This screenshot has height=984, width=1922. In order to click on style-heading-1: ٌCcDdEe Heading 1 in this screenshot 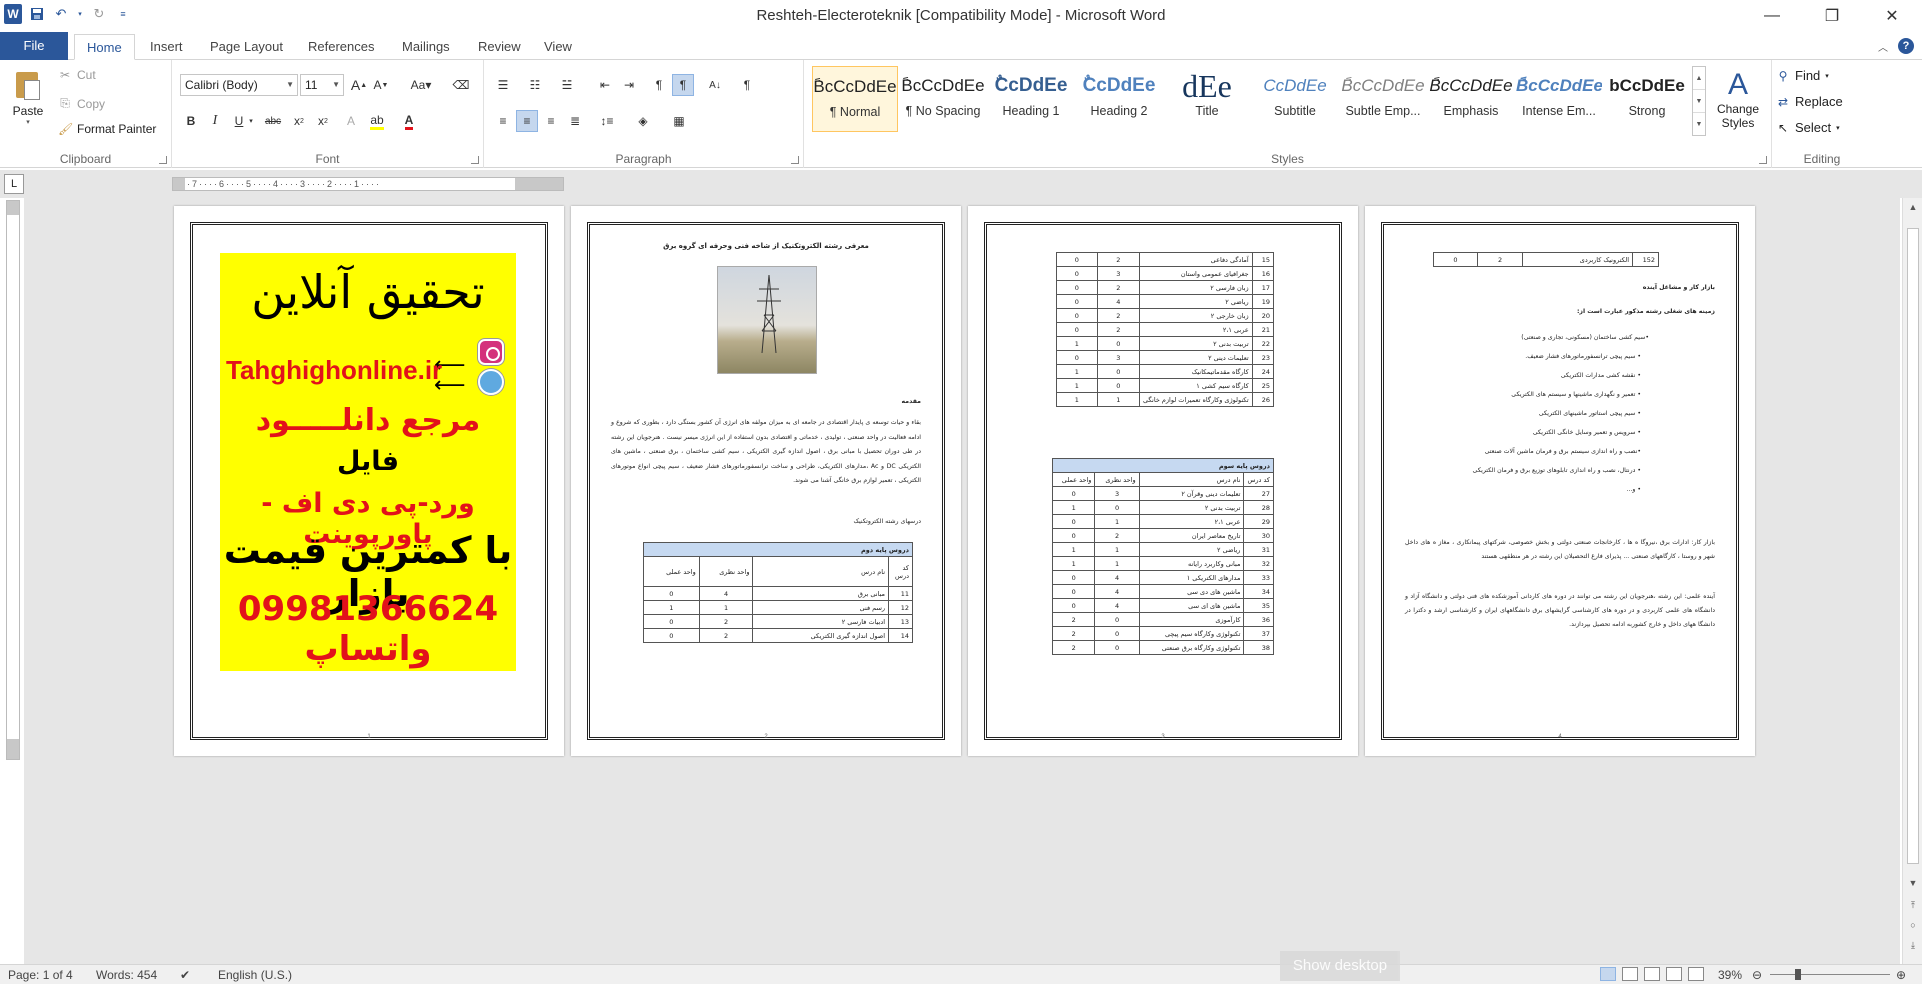, I will do `click(1031, 99)`.